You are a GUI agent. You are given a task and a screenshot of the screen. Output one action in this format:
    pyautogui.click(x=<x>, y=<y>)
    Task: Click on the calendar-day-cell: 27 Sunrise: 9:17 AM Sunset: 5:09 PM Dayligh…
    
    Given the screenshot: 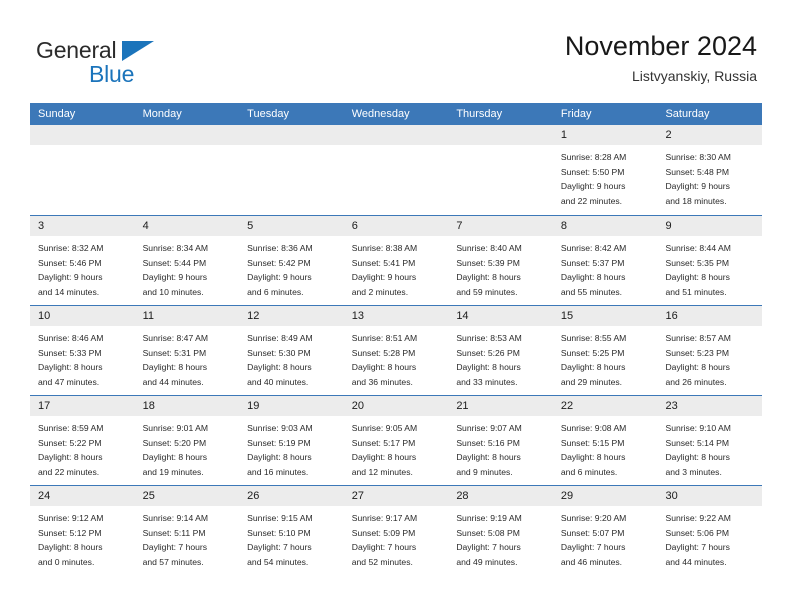 What is the action you would take?
    pyautogui.click(x=396, y=530)
    